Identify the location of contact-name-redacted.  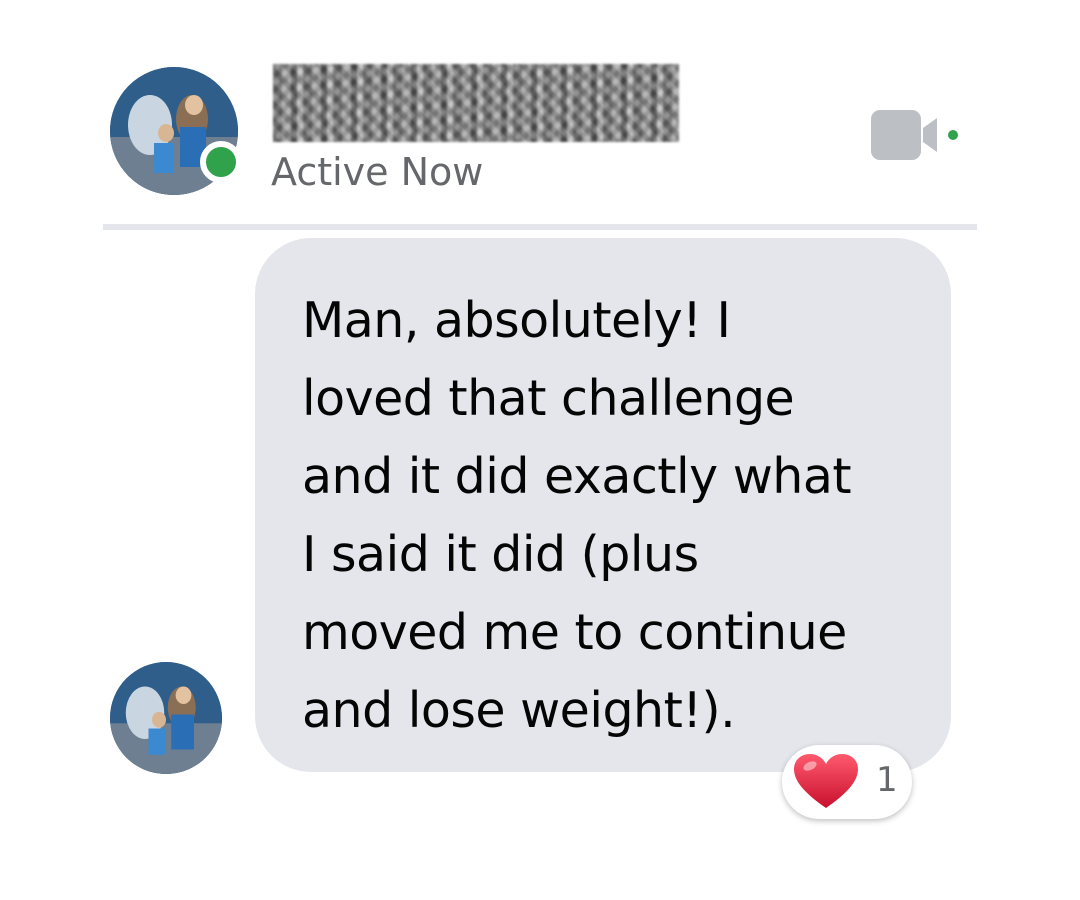
(476, 103).